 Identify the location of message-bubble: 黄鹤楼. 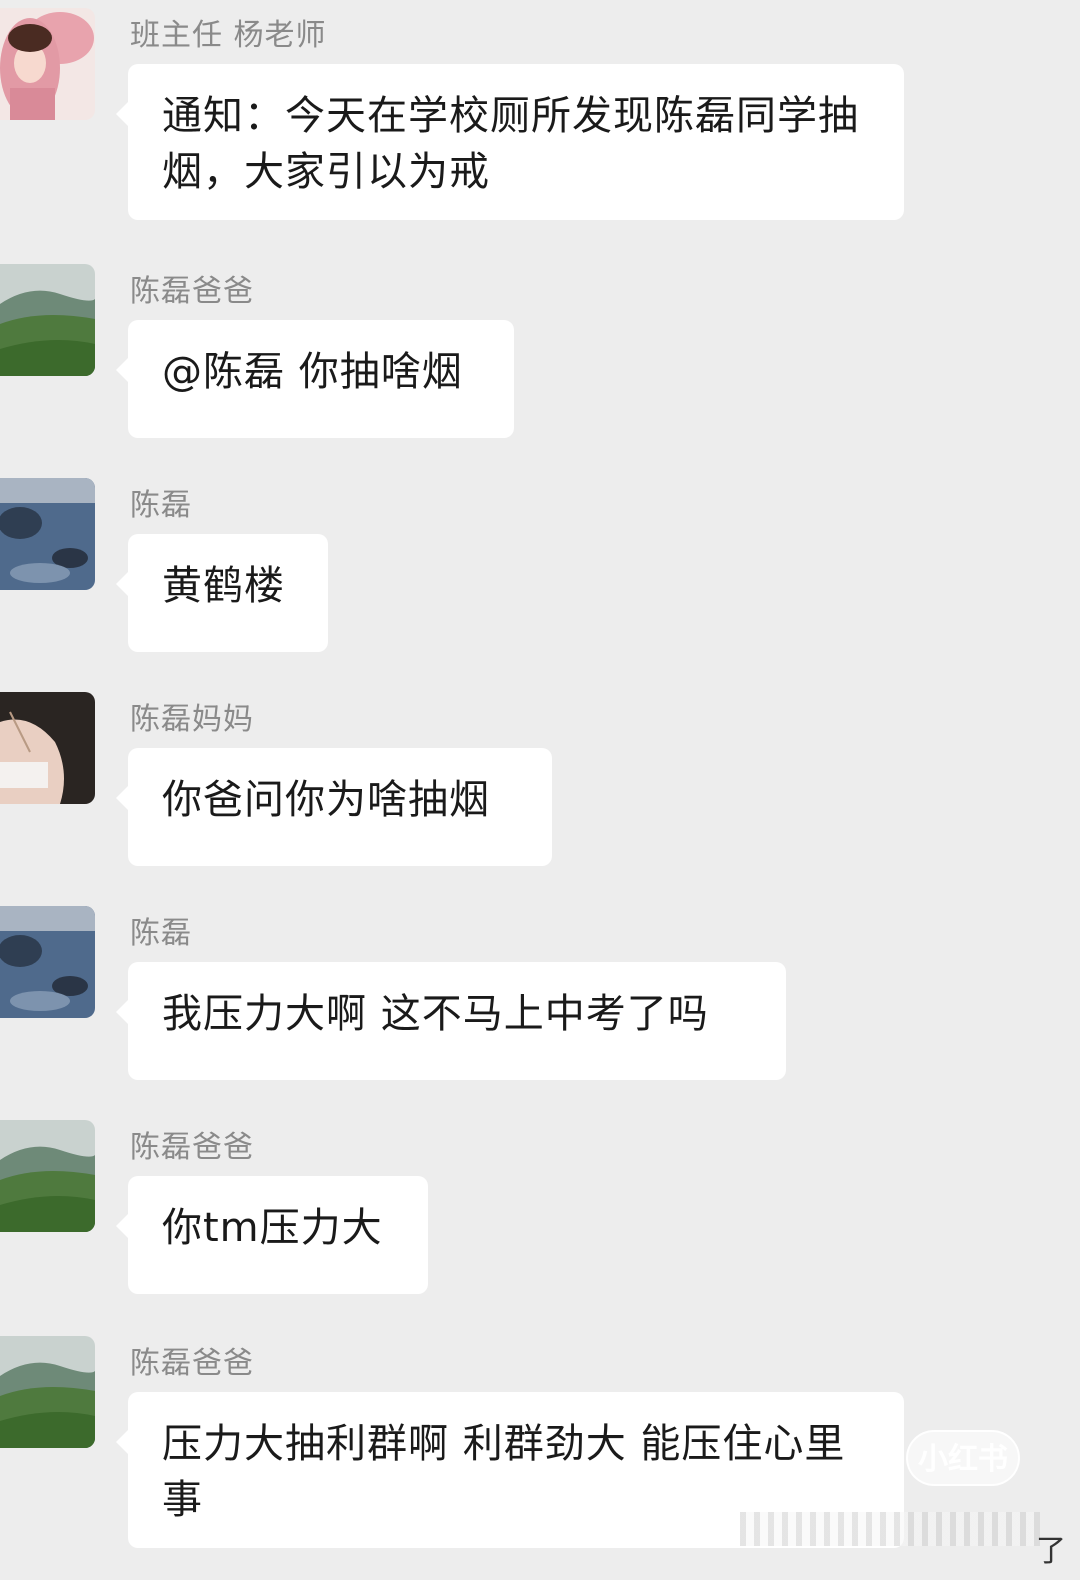
(222, 593).